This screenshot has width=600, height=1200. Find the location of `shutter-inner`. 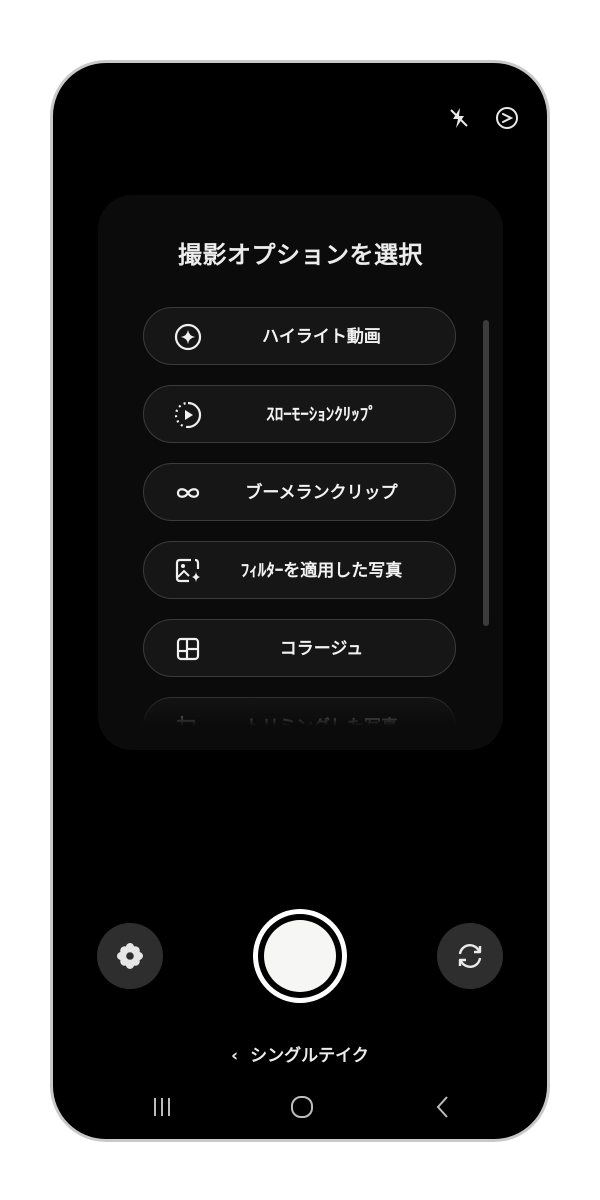

shutter-inner is located at coordinates (300, 956).